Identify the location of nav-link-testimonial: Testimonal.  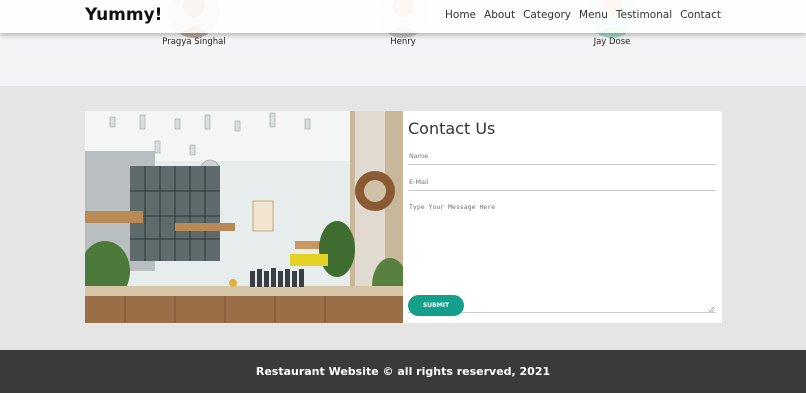
(644, 15).